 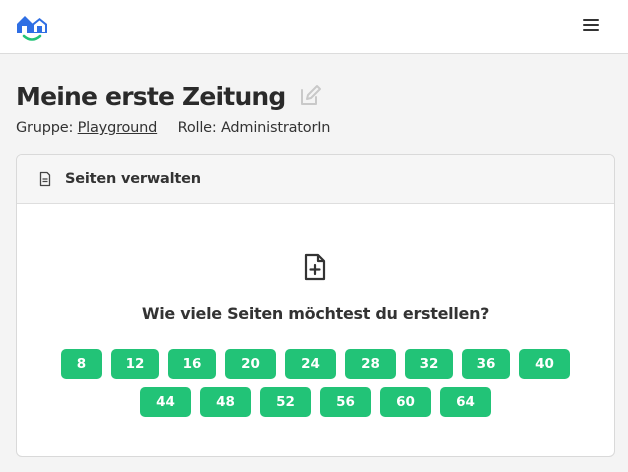 What do you see at coordinates (225, 402) in the screenshot?
I see `page-count-button: 48` at bounding box center [225, 402].